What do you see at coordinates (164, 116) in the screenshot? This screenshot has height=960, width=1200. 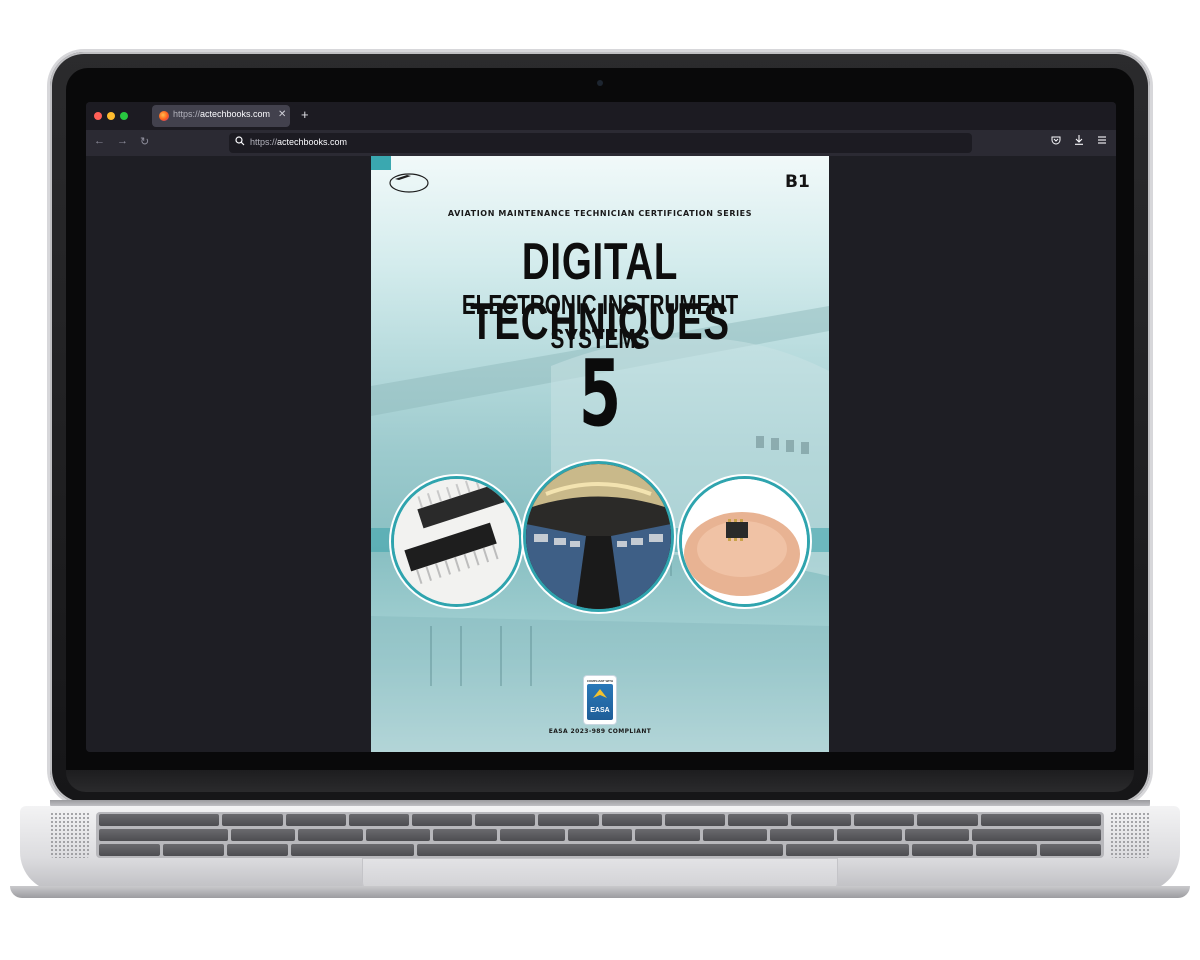 I see `firefox-icon` at bounding box center [164, 116].